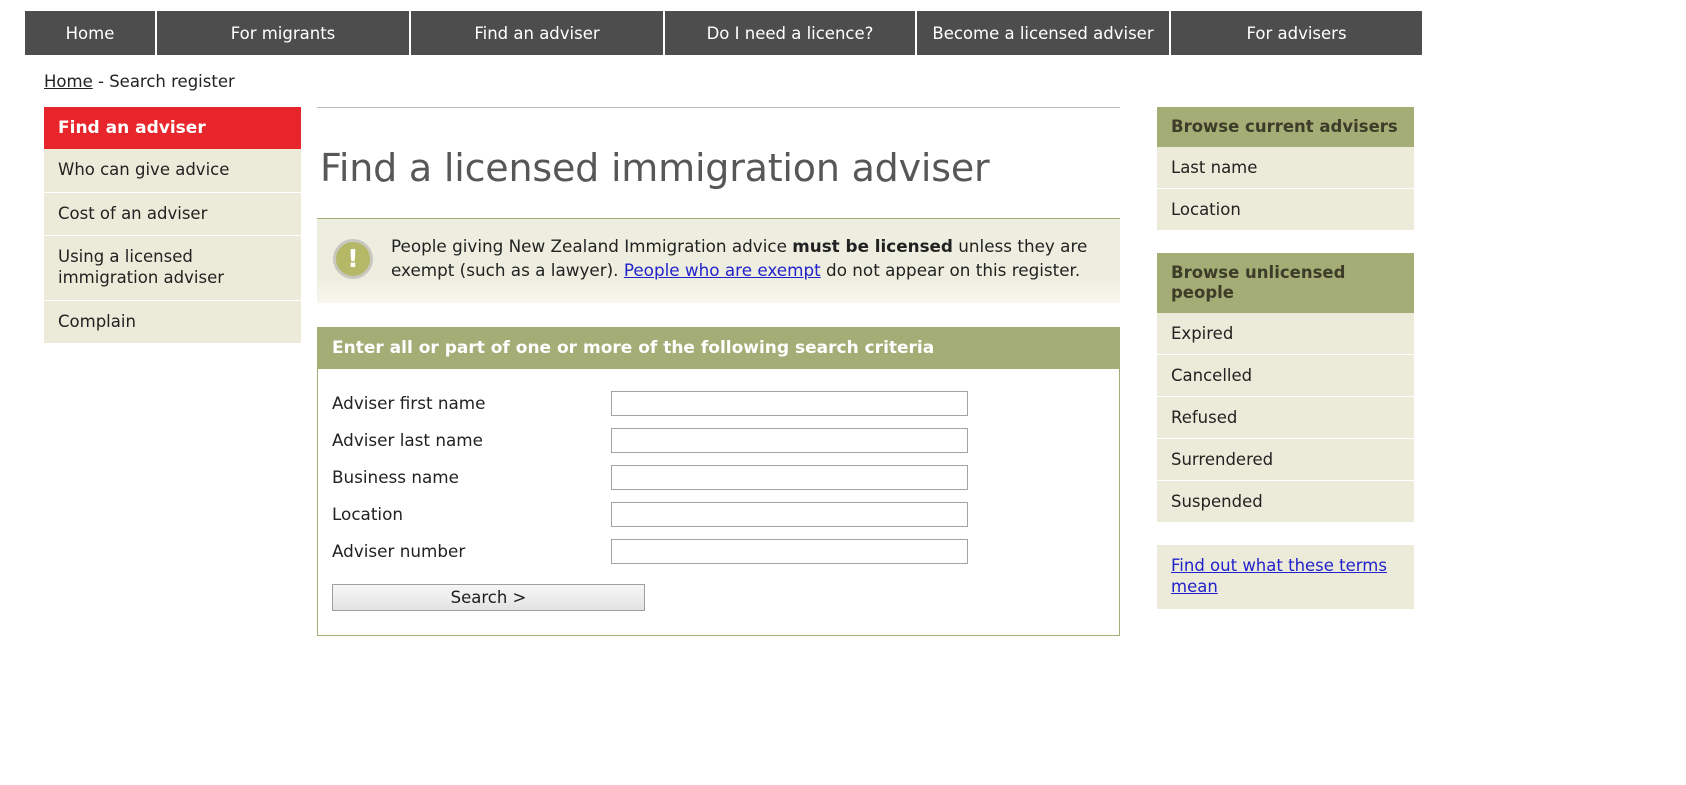  What do you see at coordinates (172, 322) in the screenshot?
I see `sidebar-item-complain: Complain` at bounding box center [172, 322].